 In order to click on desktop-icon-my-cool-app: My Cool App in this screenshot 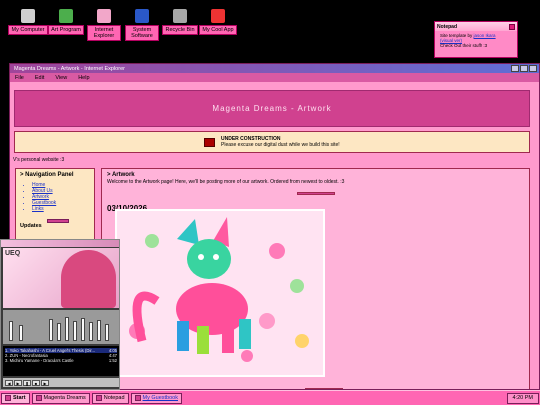, I will do `click(218, 22)`.